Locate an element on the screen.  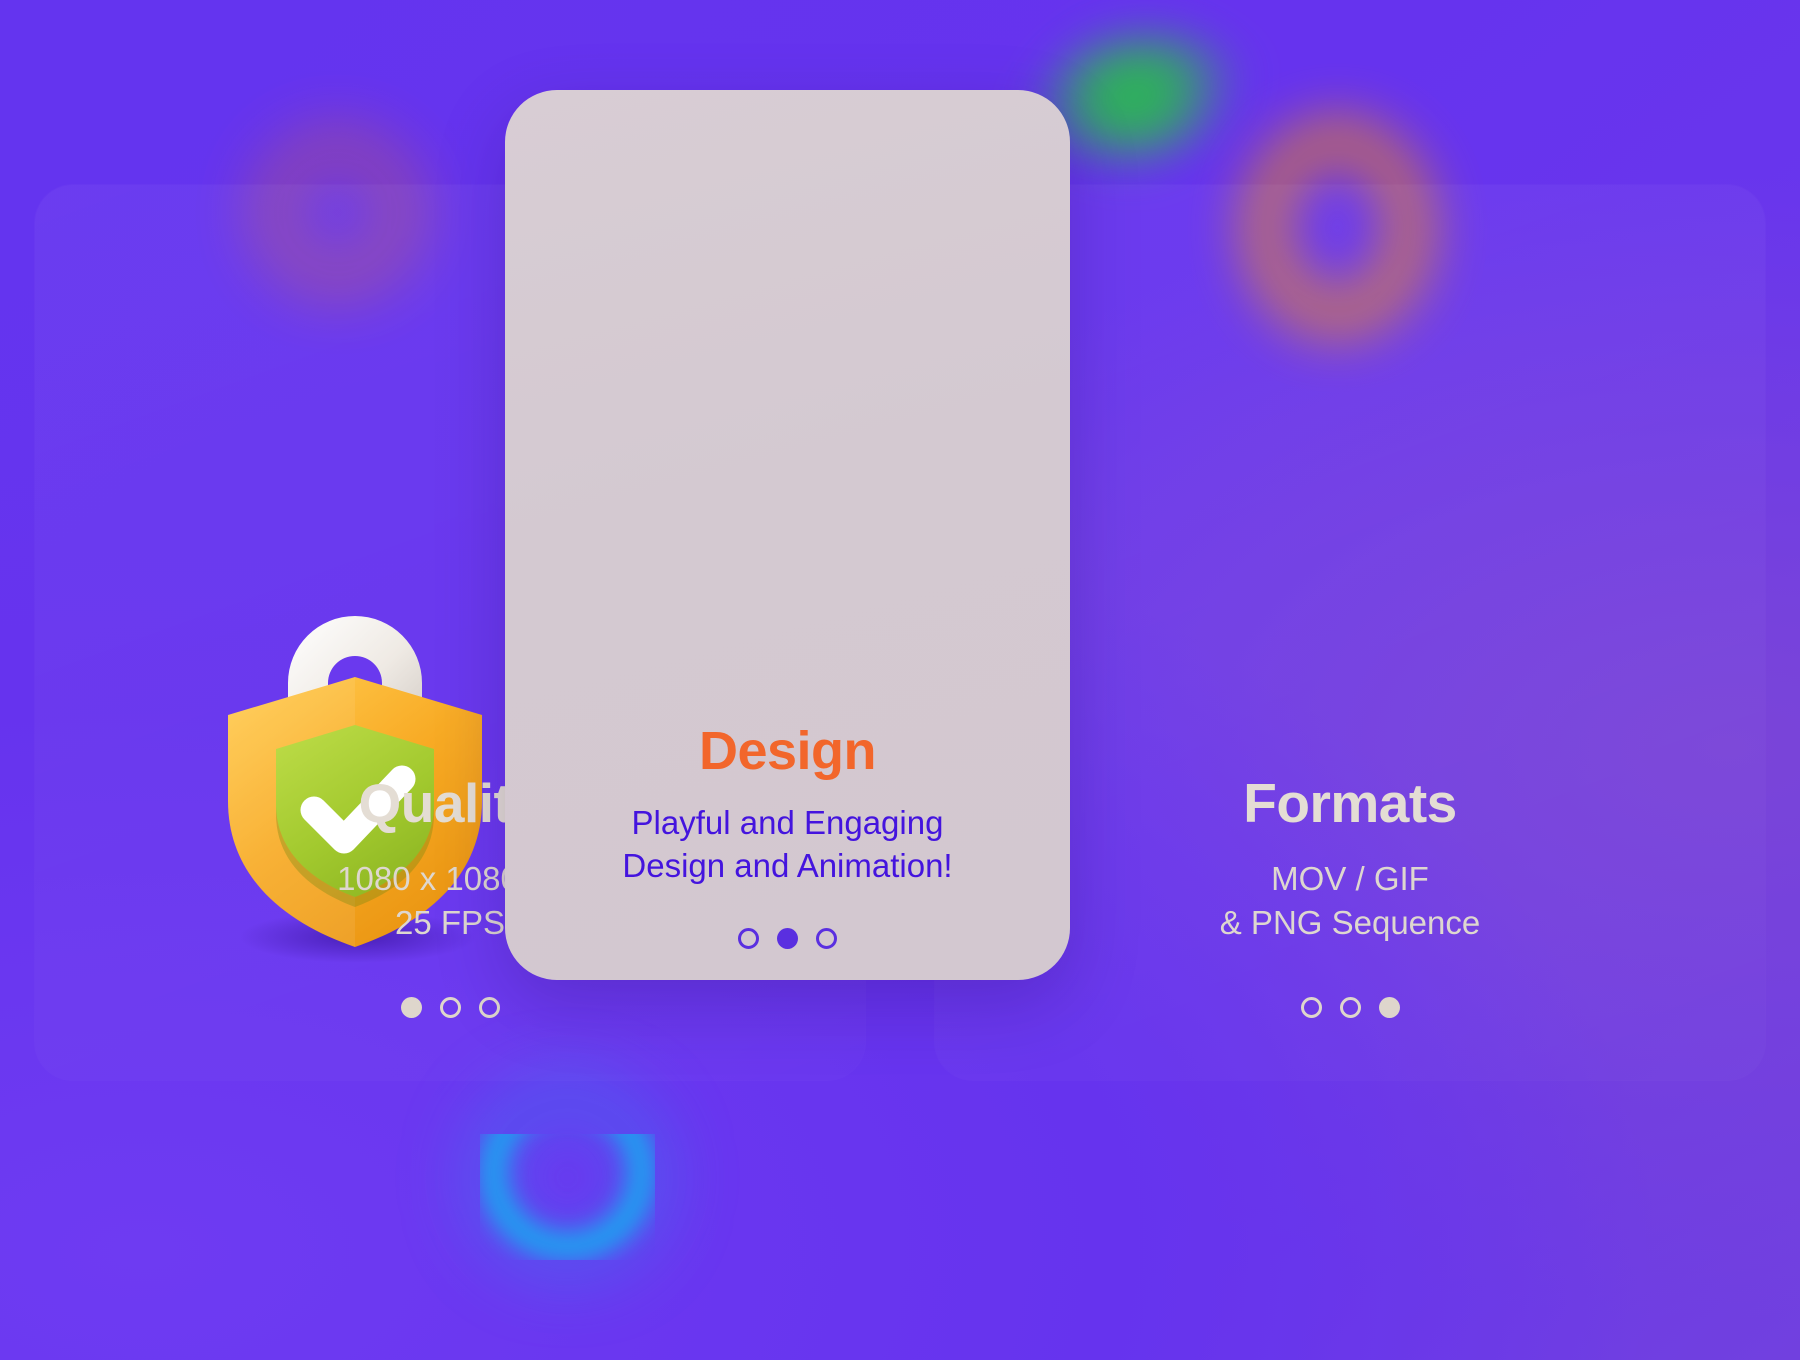
card-design-subtitle-line-2: Design and Animation! is located at coordinates (787, 865).